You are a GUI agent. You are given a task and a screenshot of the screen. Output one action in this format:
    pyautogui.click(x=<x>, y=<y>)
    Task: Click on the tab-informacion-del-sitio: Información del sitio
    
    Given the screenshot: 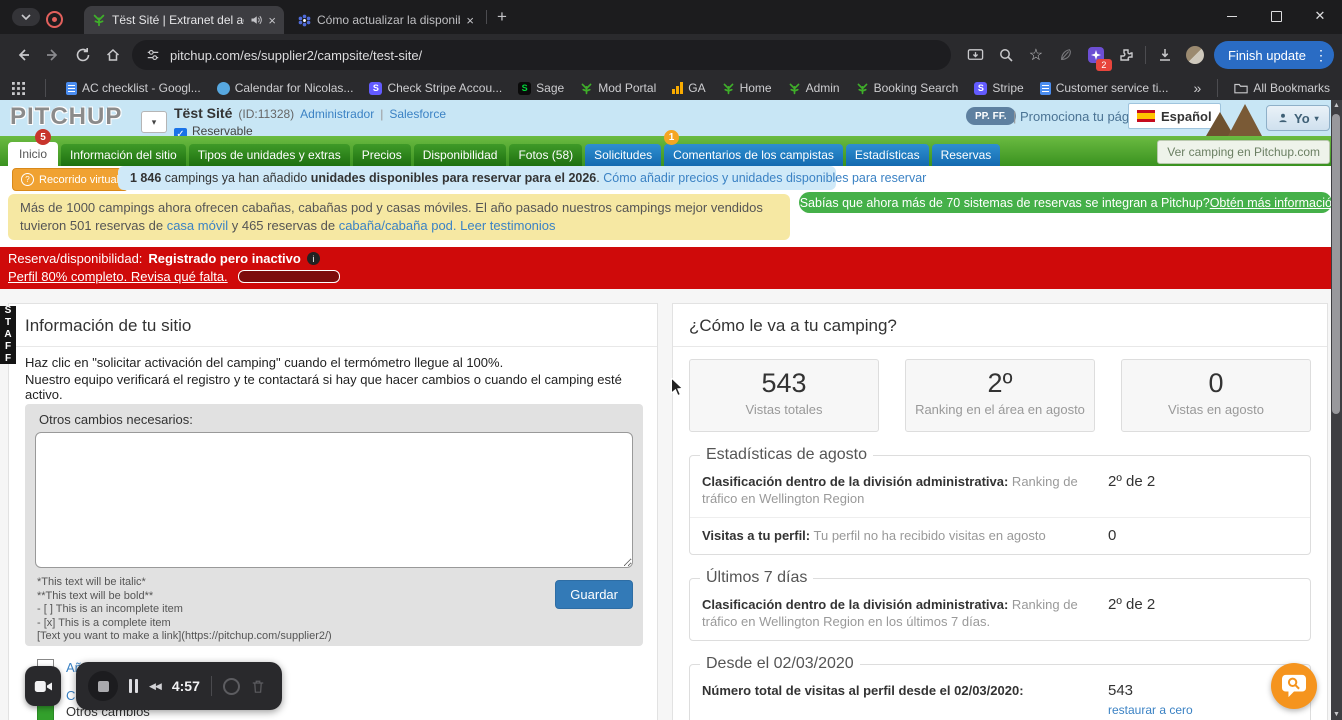 What is the action you would take?
    pyautogui.click(x=123, y=155)
    